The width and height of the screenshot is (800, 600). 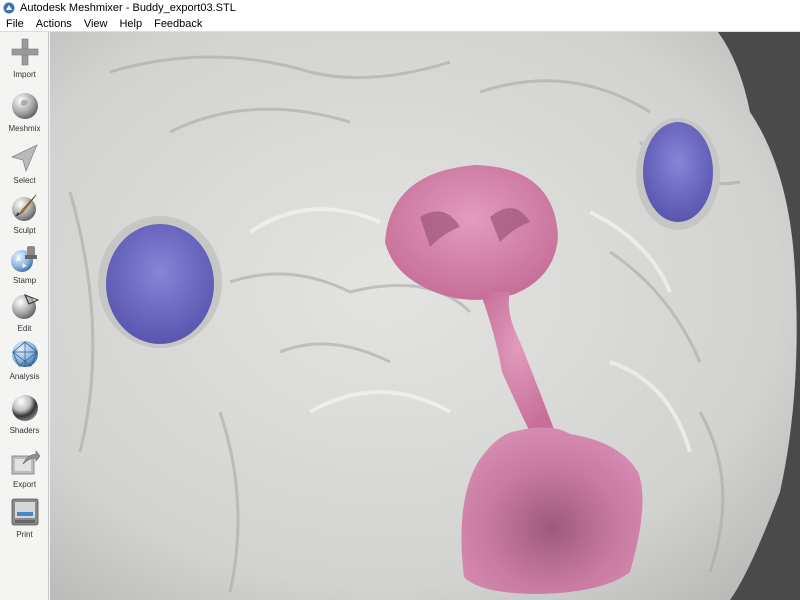 I want to click on mouth, so click(x=552, y=510).